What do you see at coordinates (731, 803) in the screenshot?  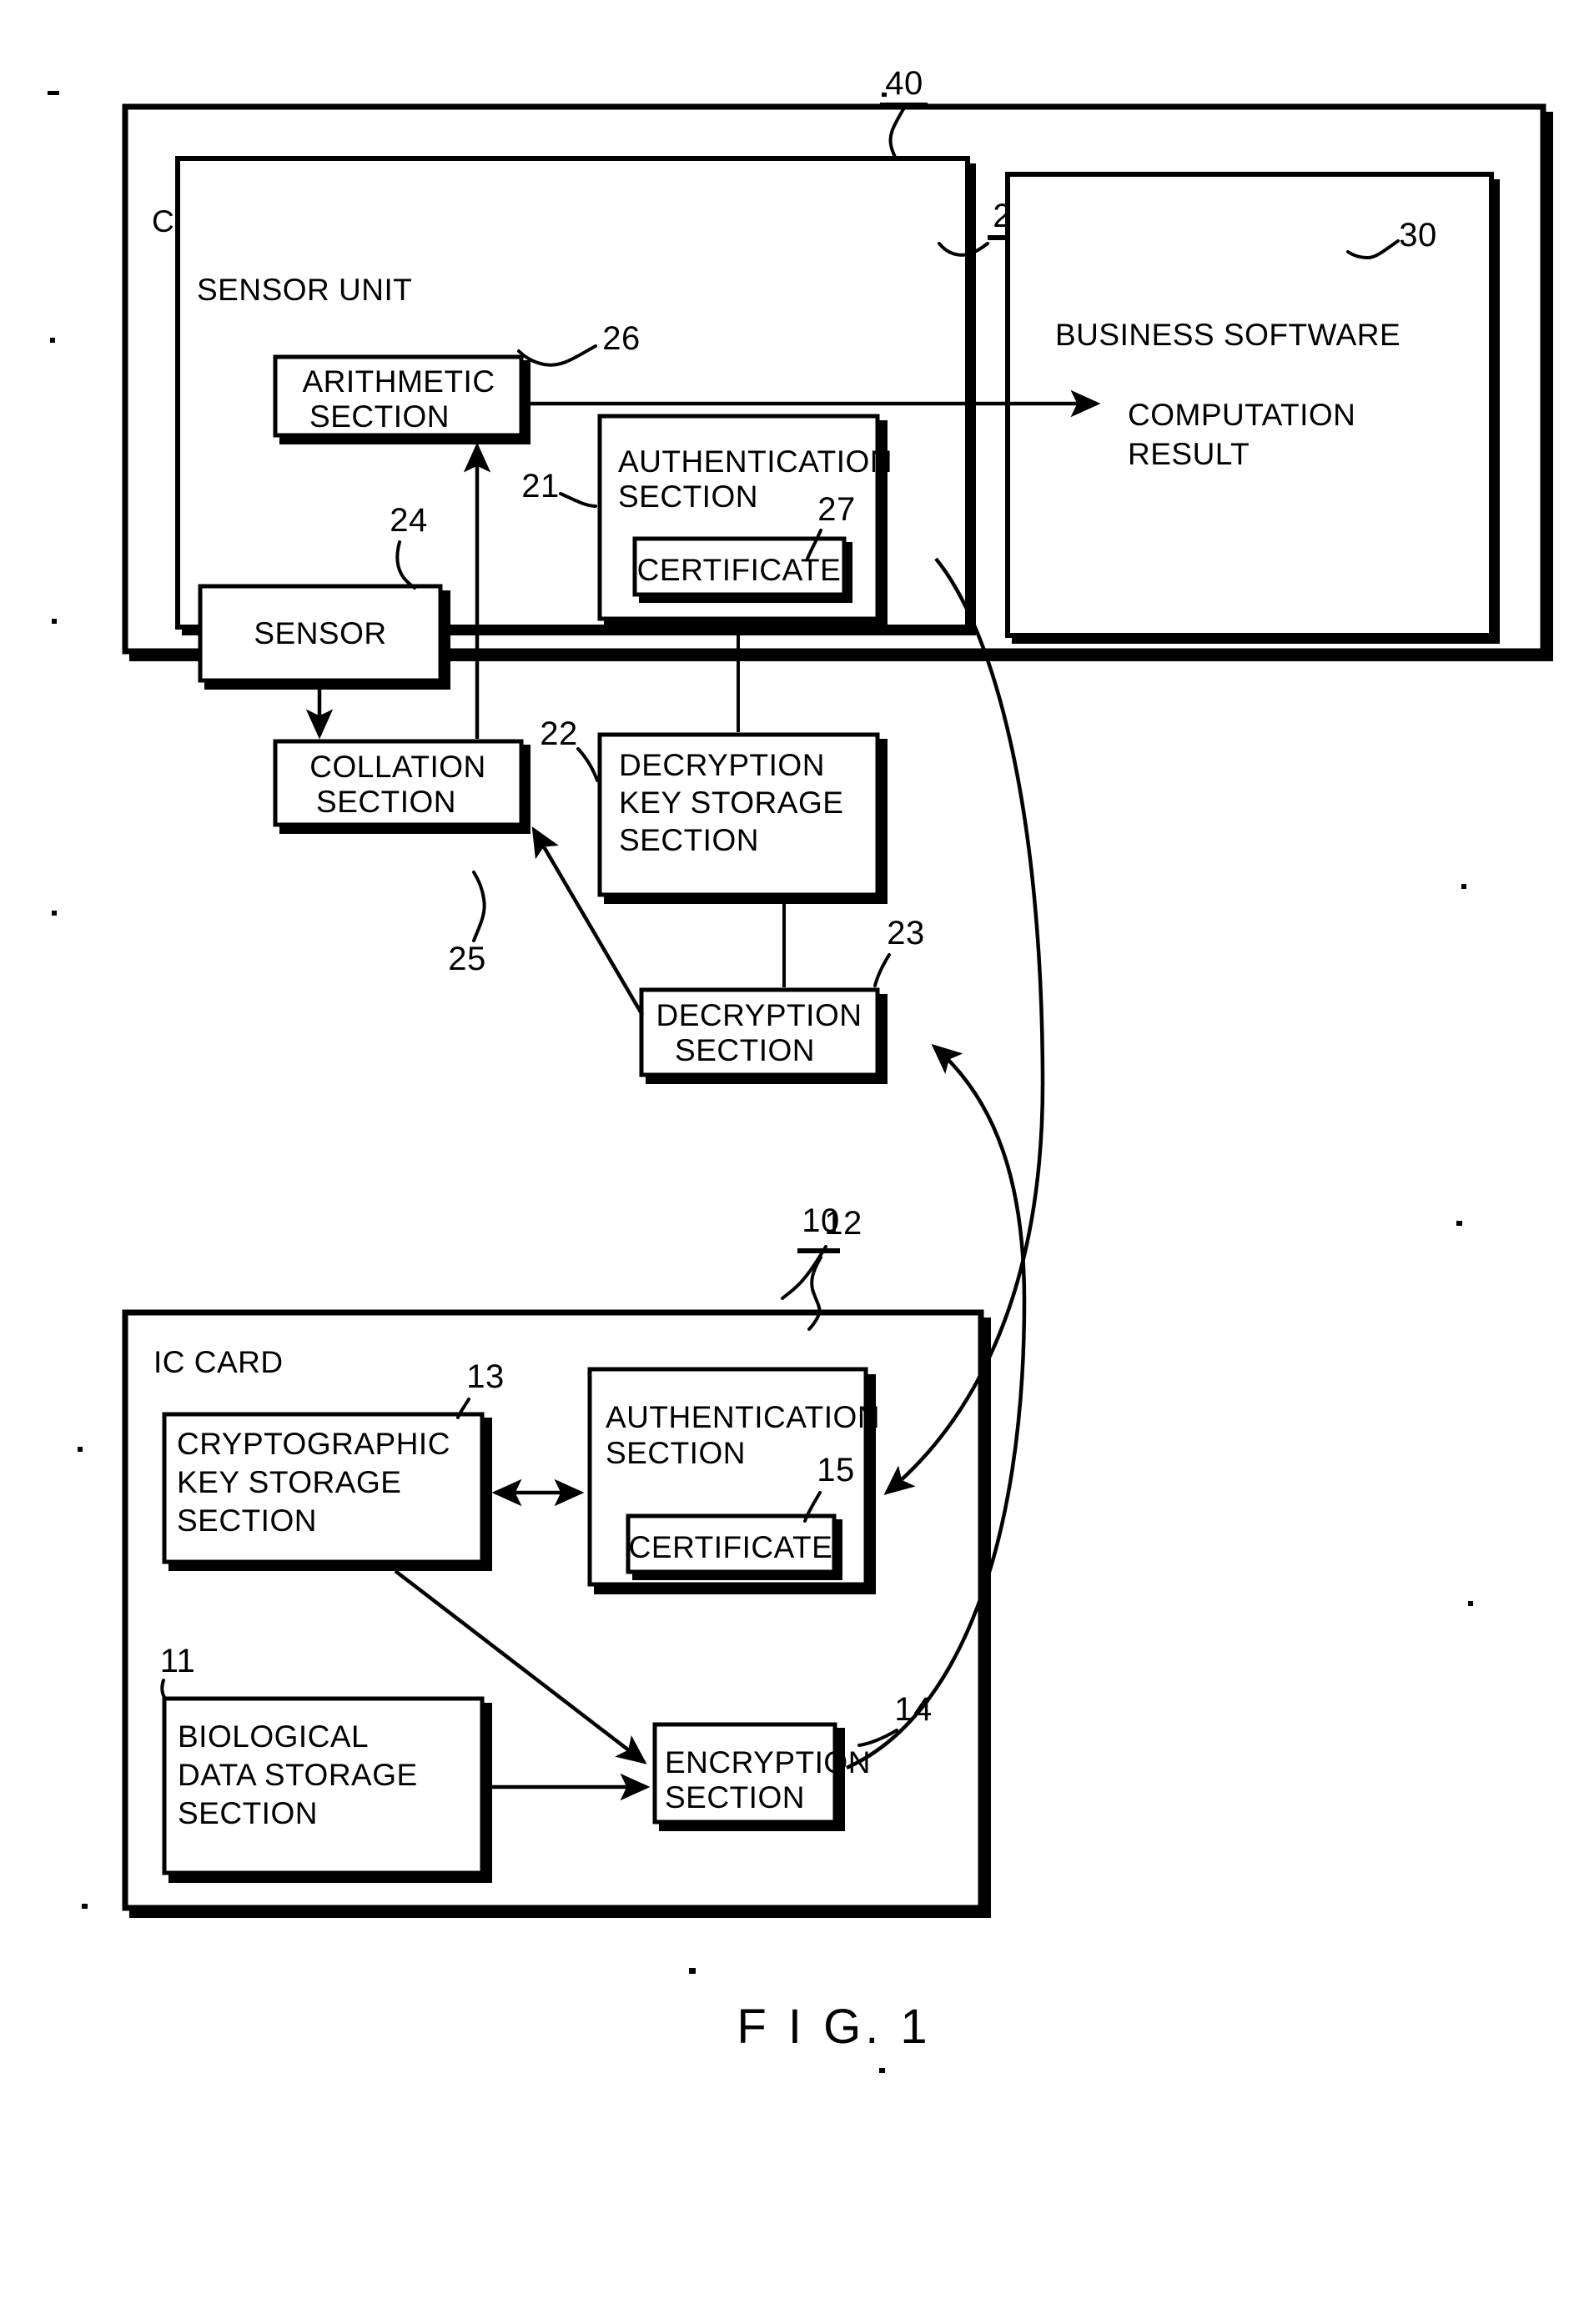 I see `decryption-key-storage-line-2: KEY STORAGE` at bounding box center [731, 803].